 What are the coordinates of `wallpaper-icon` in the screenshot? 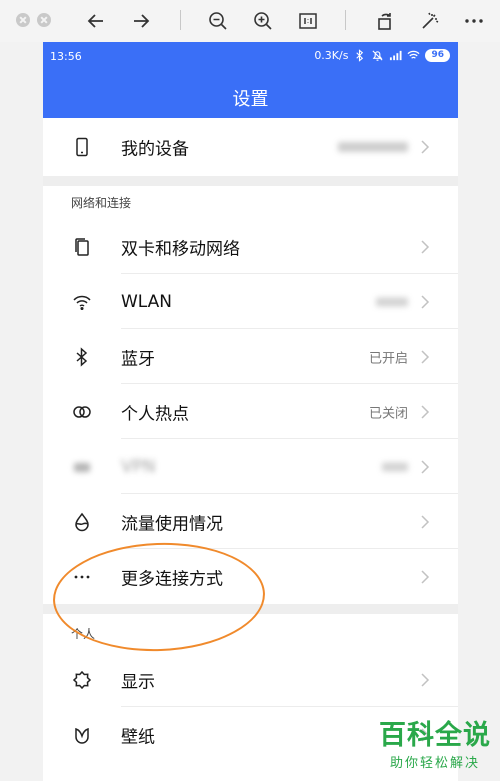 It's located at (82, 735).